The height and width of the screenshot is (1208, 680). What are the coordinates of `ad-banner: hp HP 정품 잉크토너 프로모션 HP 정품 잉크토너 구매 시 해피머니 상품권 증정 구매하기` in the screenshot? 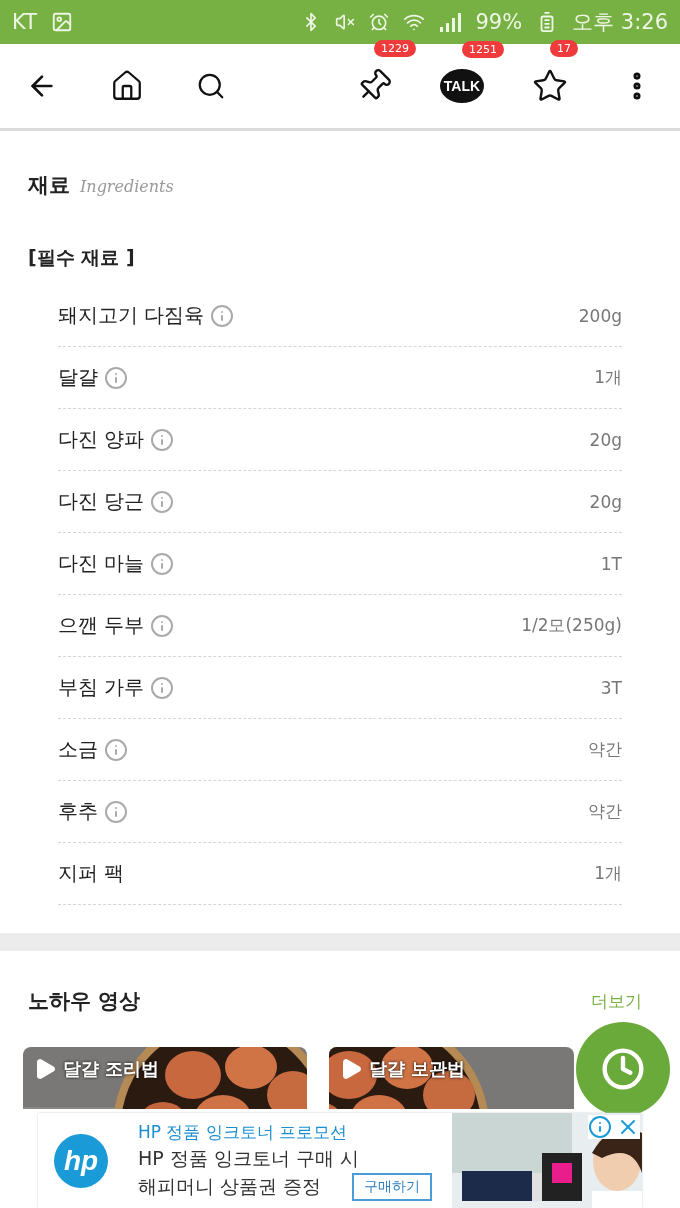 It's located at (340, 1160).